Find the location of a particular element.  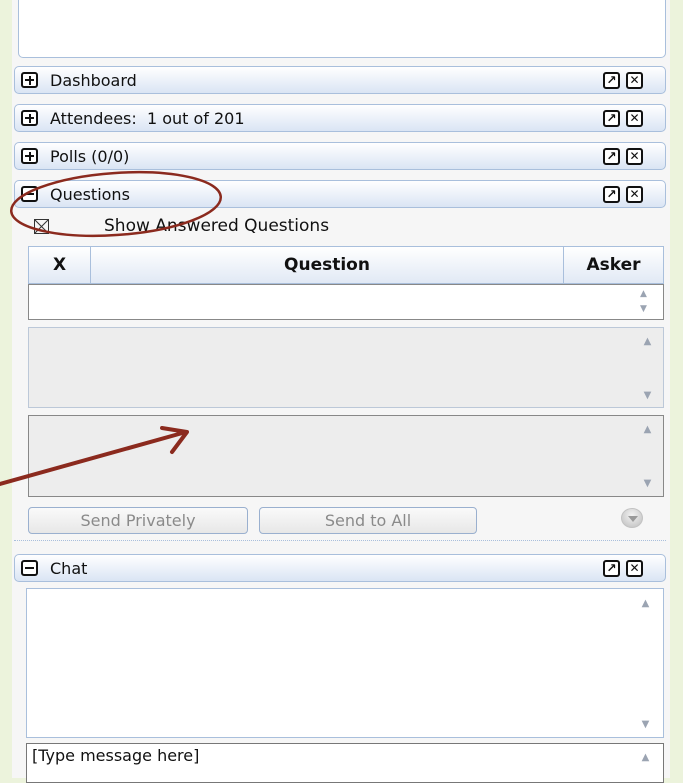

chat-message-input: [Type message here] ▲ is located at coordinates (345, 763).